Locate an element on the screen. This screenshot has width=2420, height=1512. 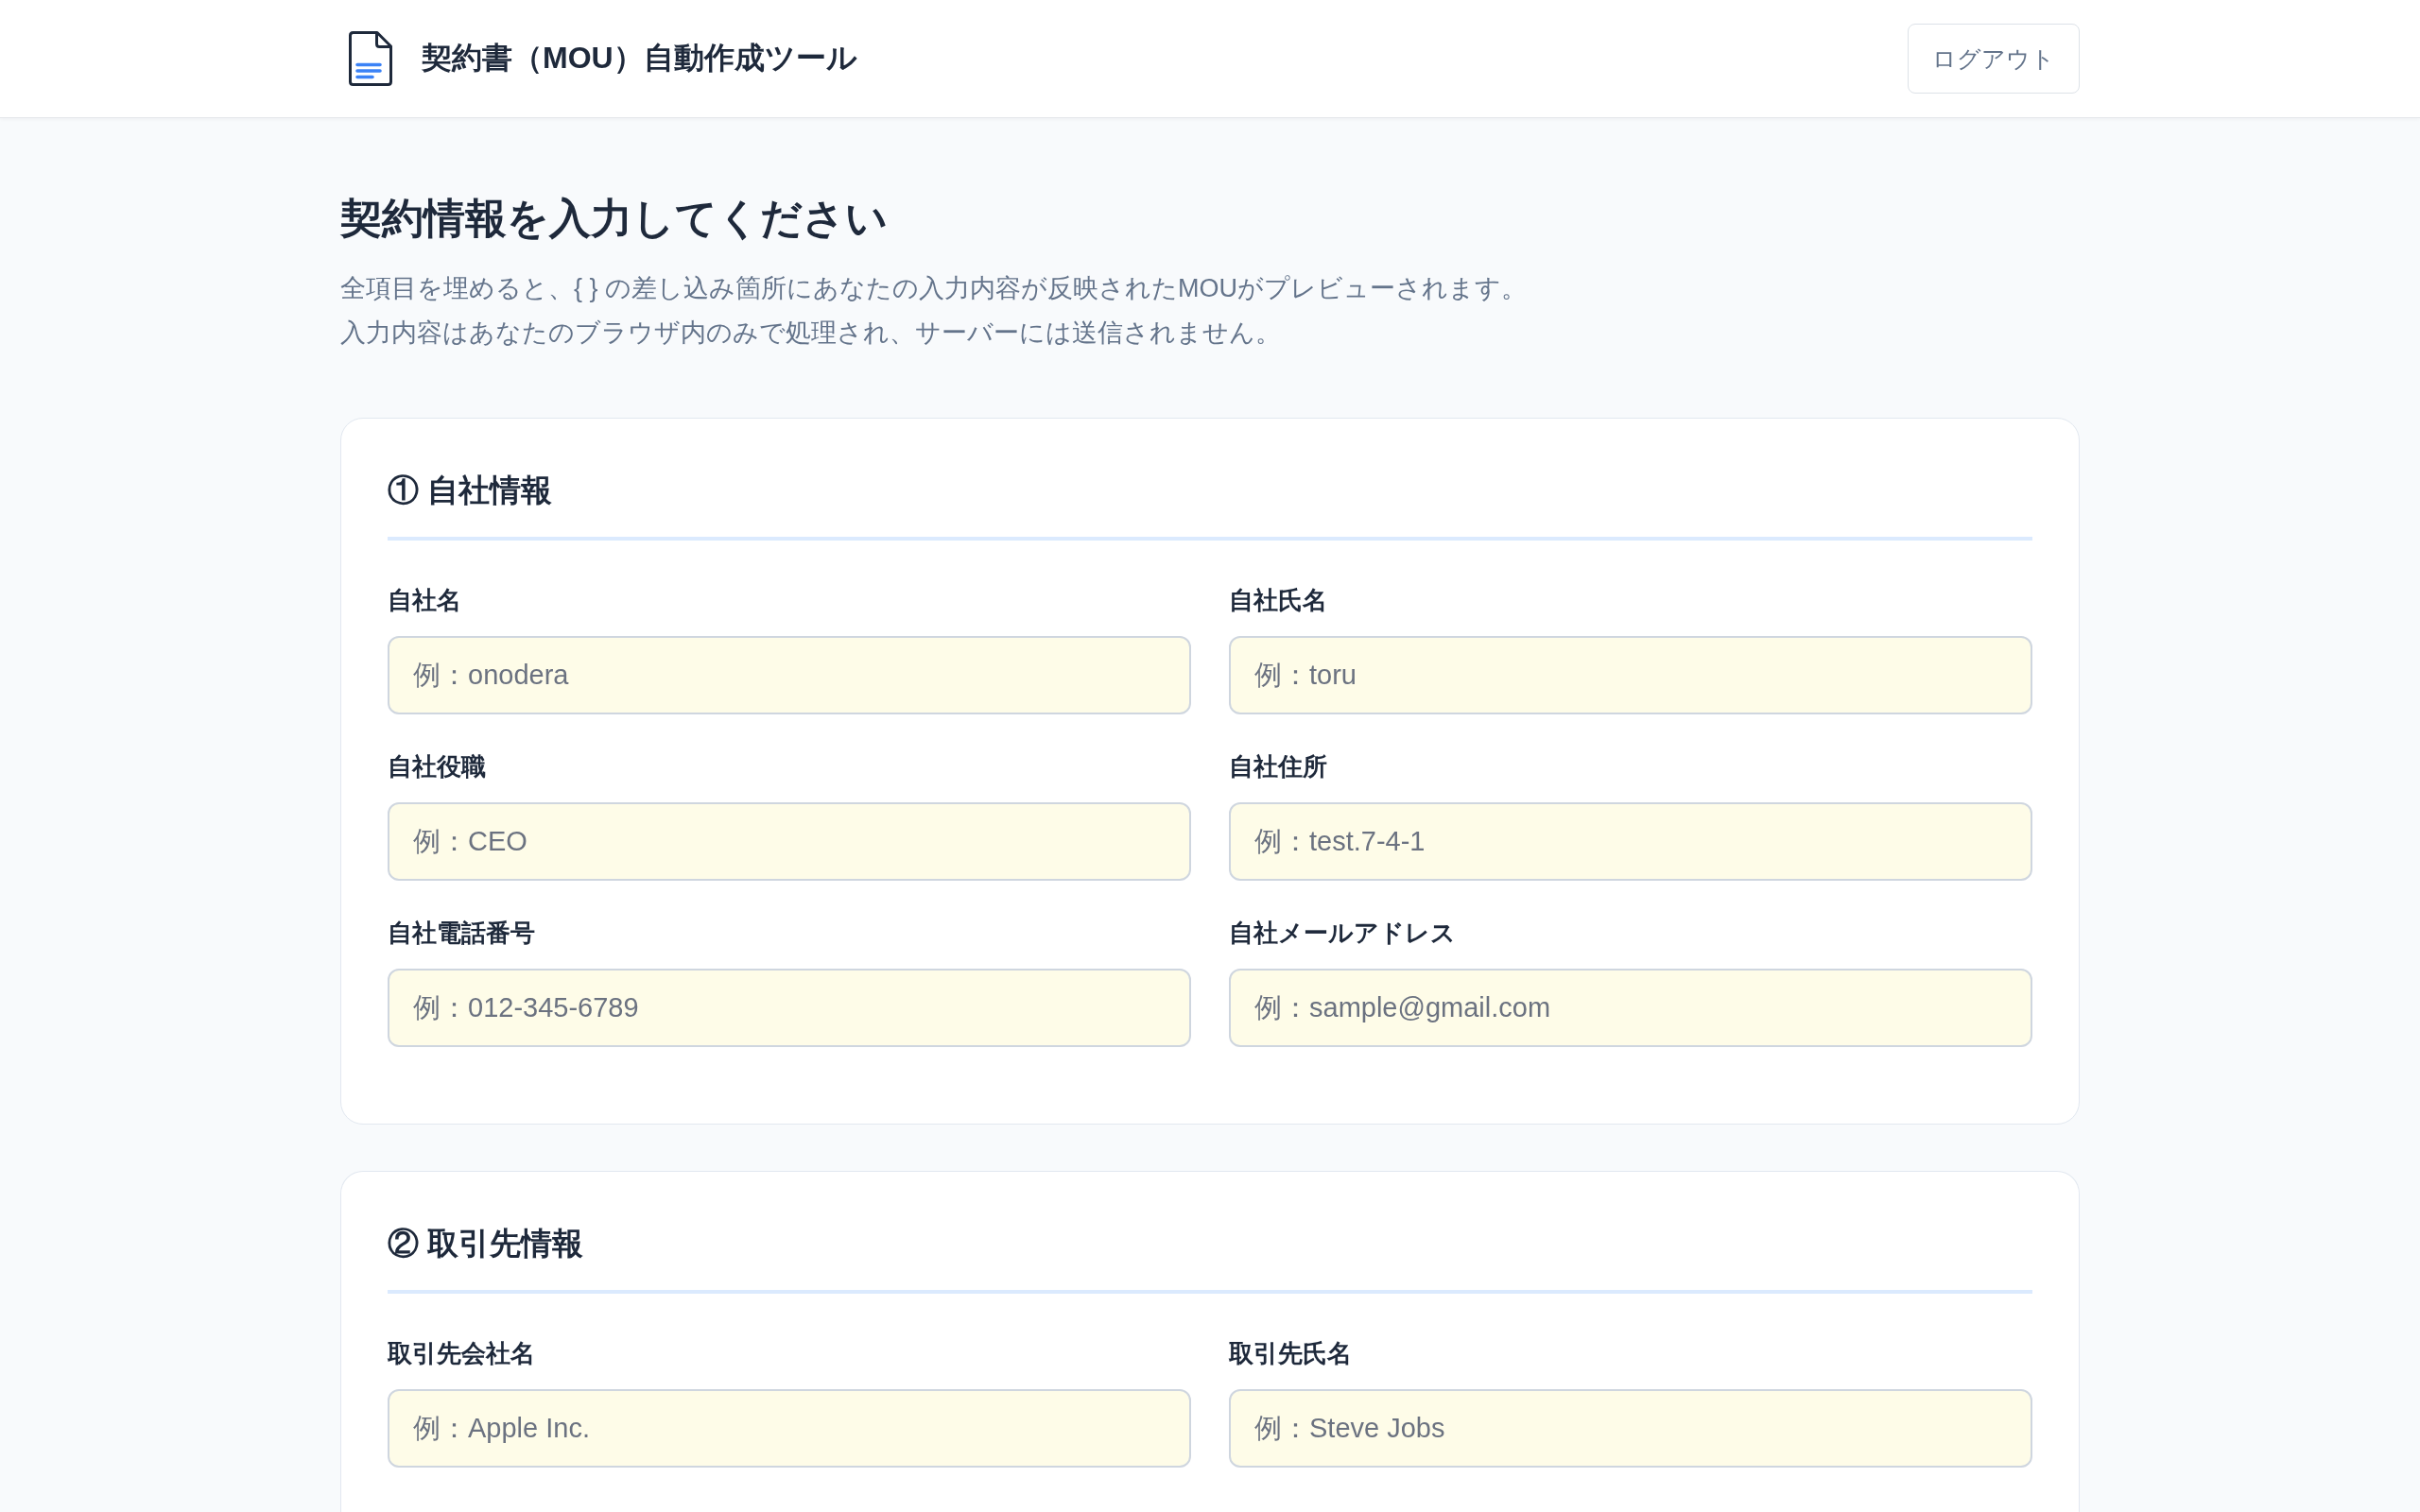
text-input: 例：CEO is located at coordinates (789, 841).